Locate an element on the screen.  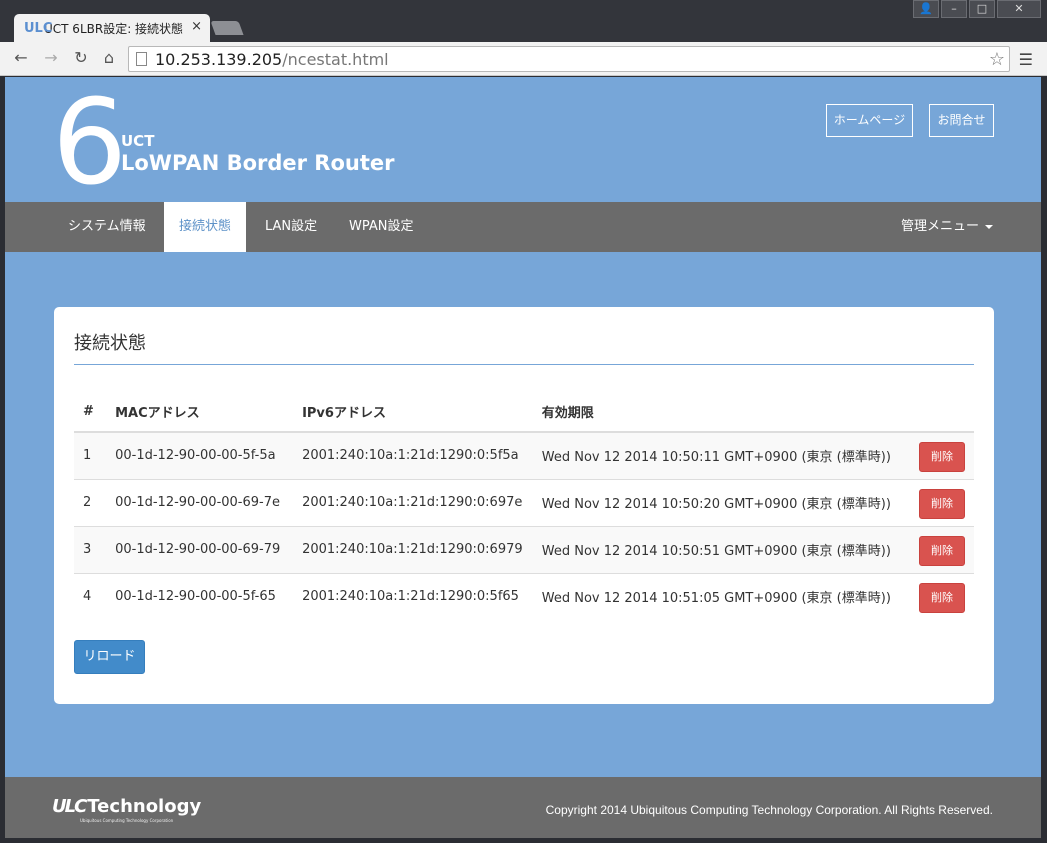
cell-mac: 00-1d-12-90-00-00-69-7e is located at coordinates (200, 502).